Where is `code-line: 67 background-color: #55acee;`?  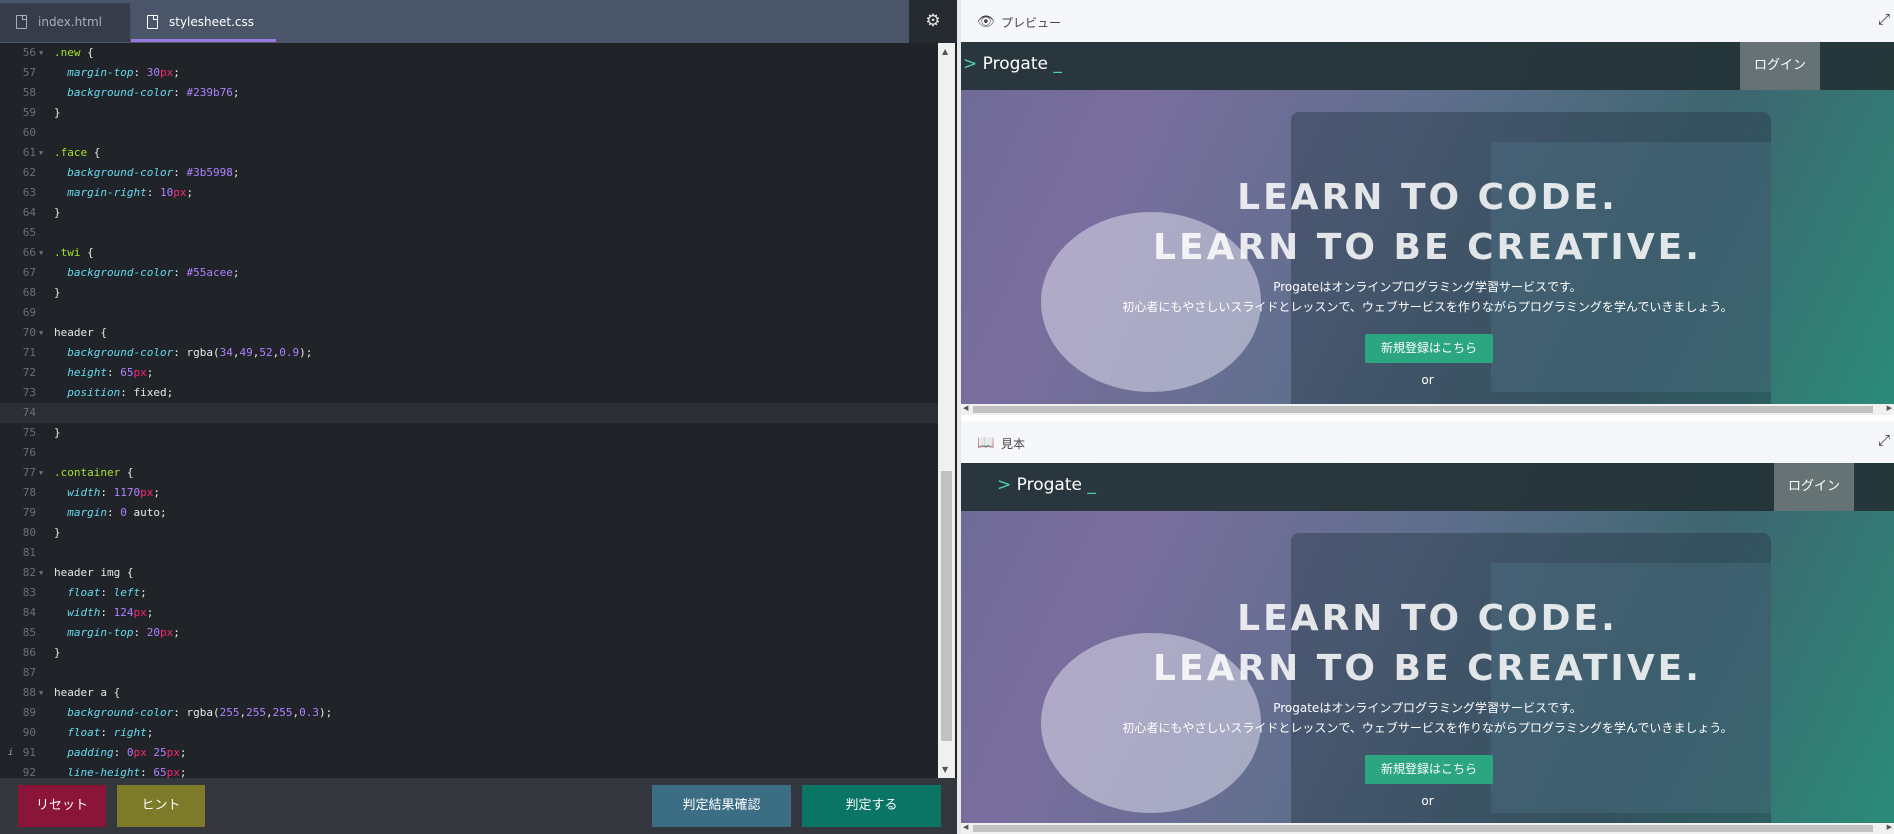 code-line: 67 background-color: #55acee; is located at coordinates (469, 273).